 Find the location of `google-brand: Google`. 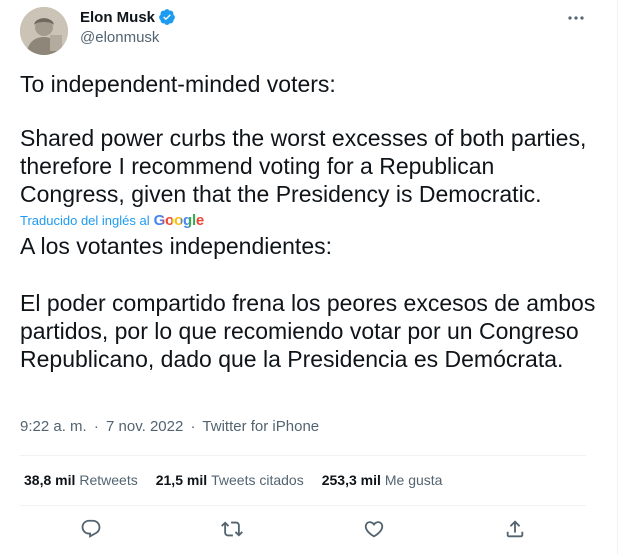

google-brand: Google is located at coordinates (179, 220).